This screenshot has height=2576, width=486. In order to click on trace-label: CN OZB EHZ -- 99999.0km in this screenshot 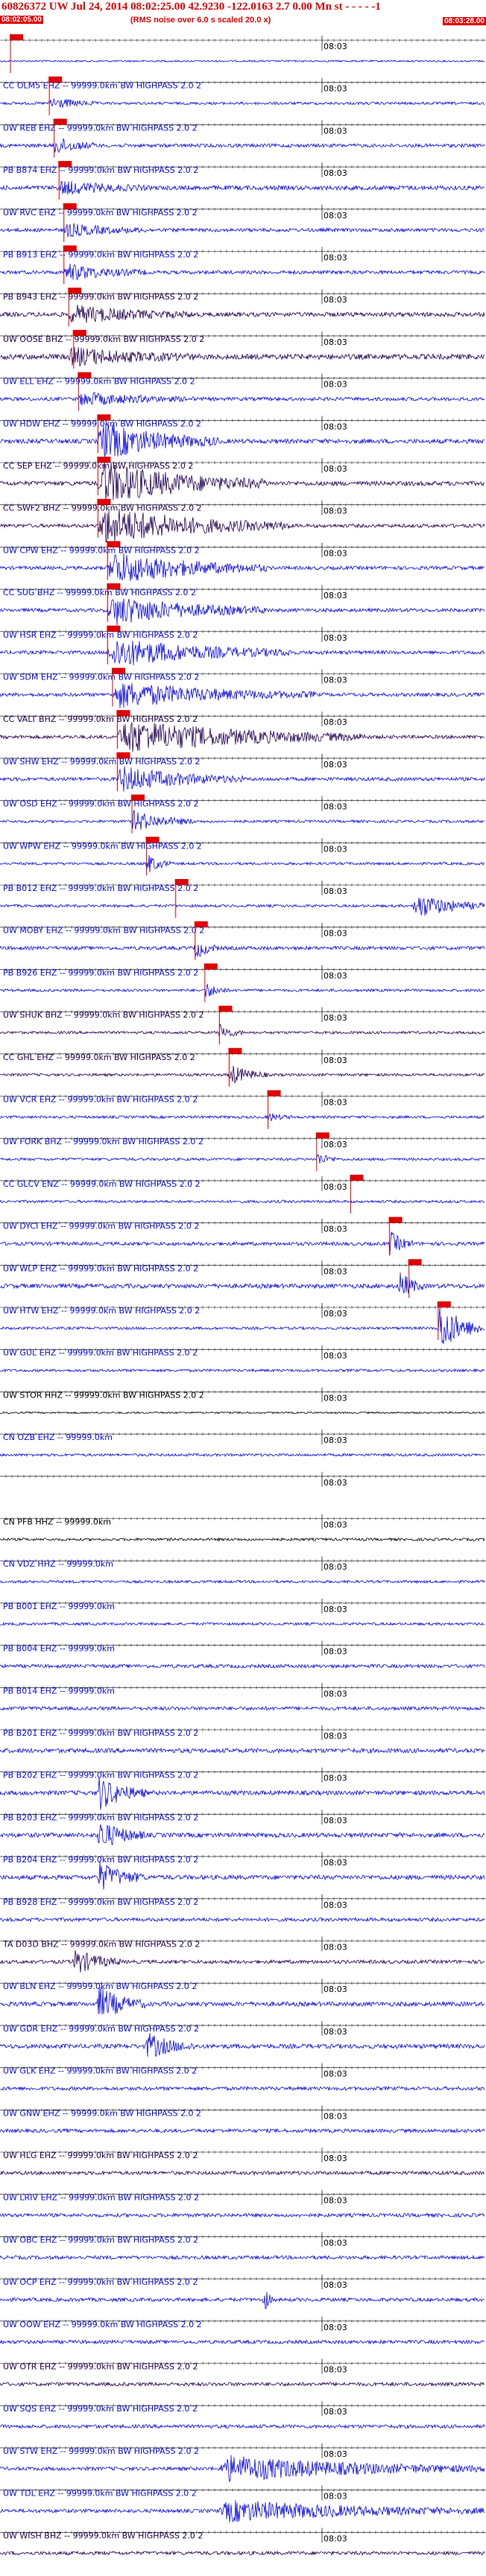, I will do `click(58, 1437)`.